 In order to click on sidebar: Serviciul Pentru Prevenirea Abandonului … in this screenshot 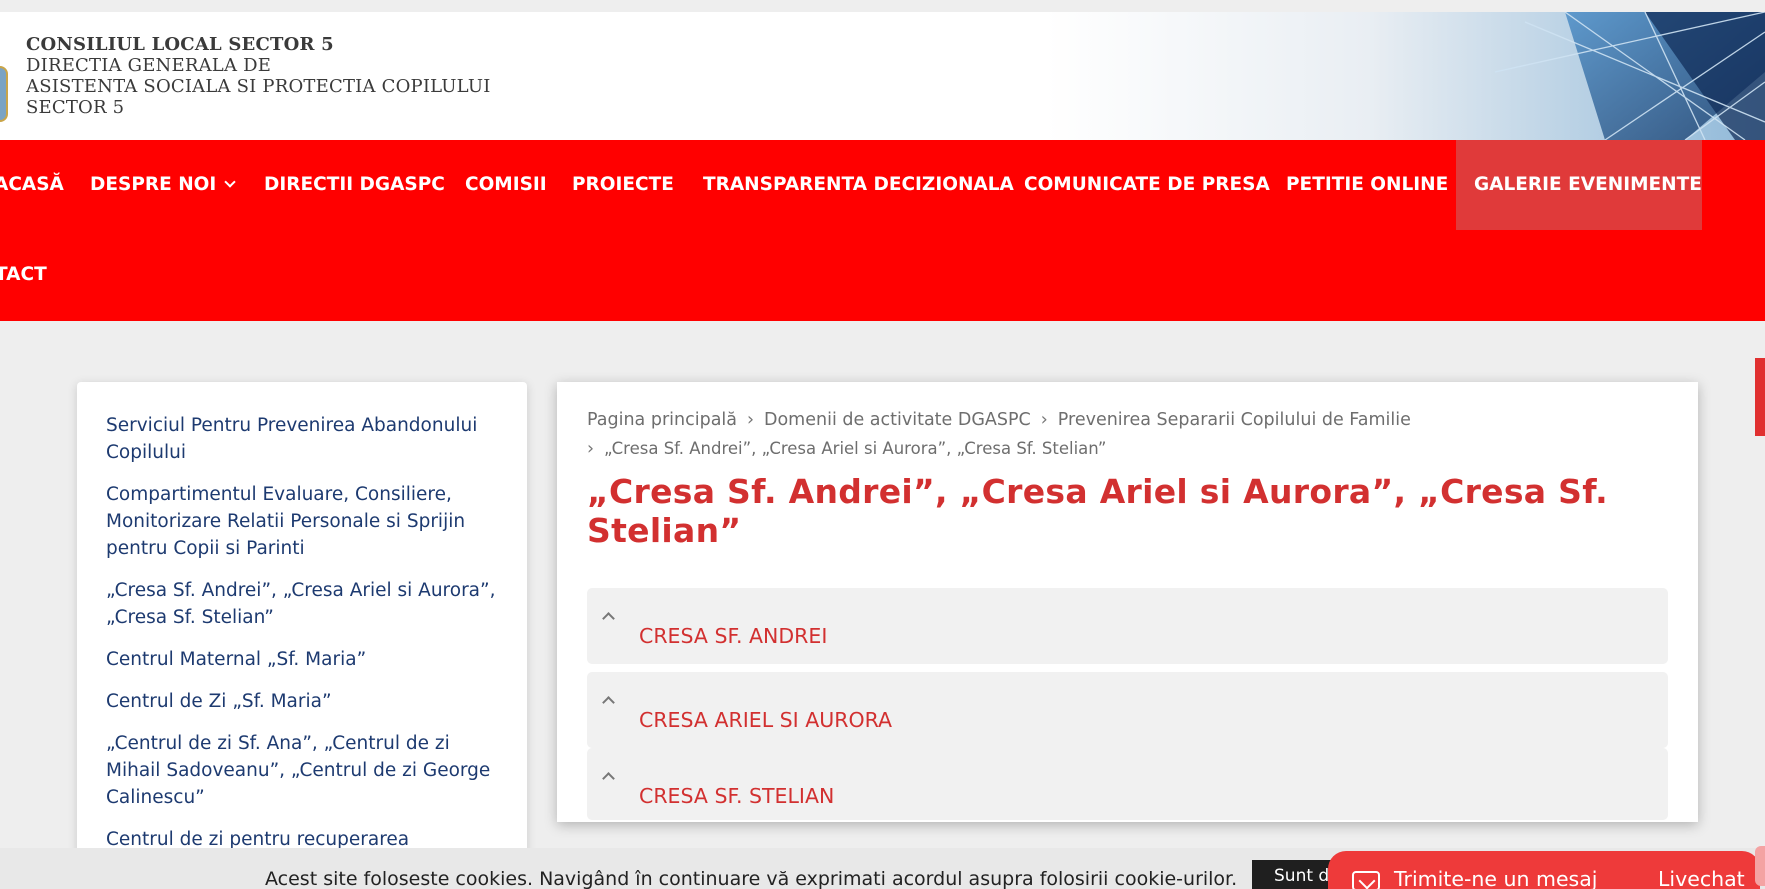, I will do `click(302, 635)`.